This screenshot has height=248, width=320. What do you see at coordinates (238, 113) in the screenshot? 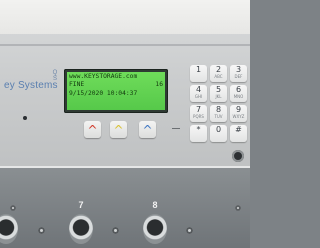
I see `key-9: 9 WXYZ` at bounding box center [238, 113].